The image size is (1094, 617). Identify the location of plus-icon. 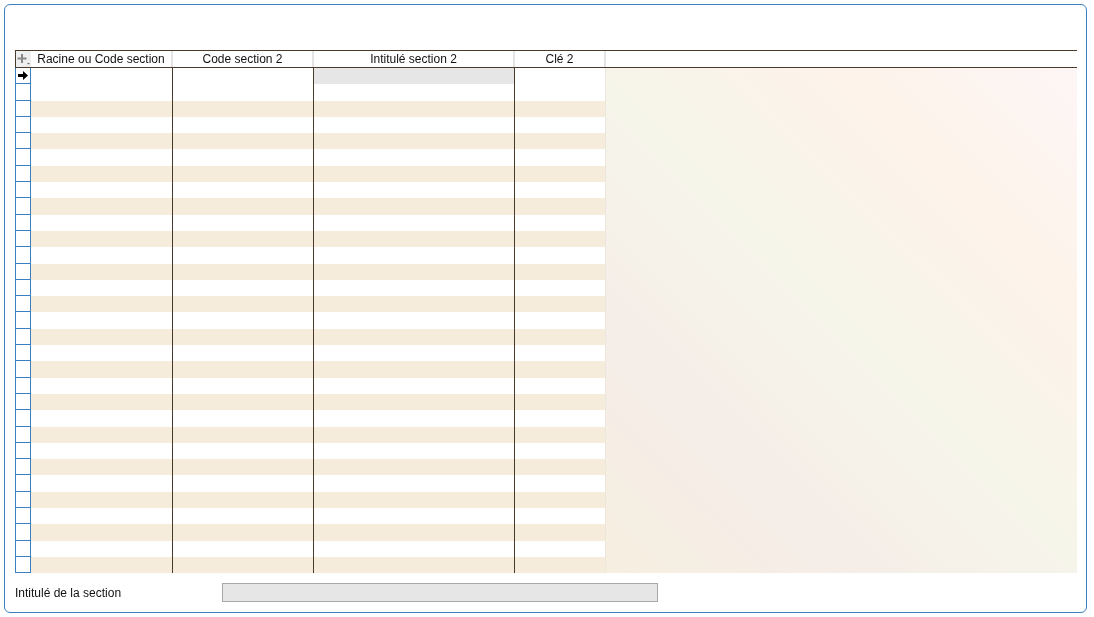
(23, 59).